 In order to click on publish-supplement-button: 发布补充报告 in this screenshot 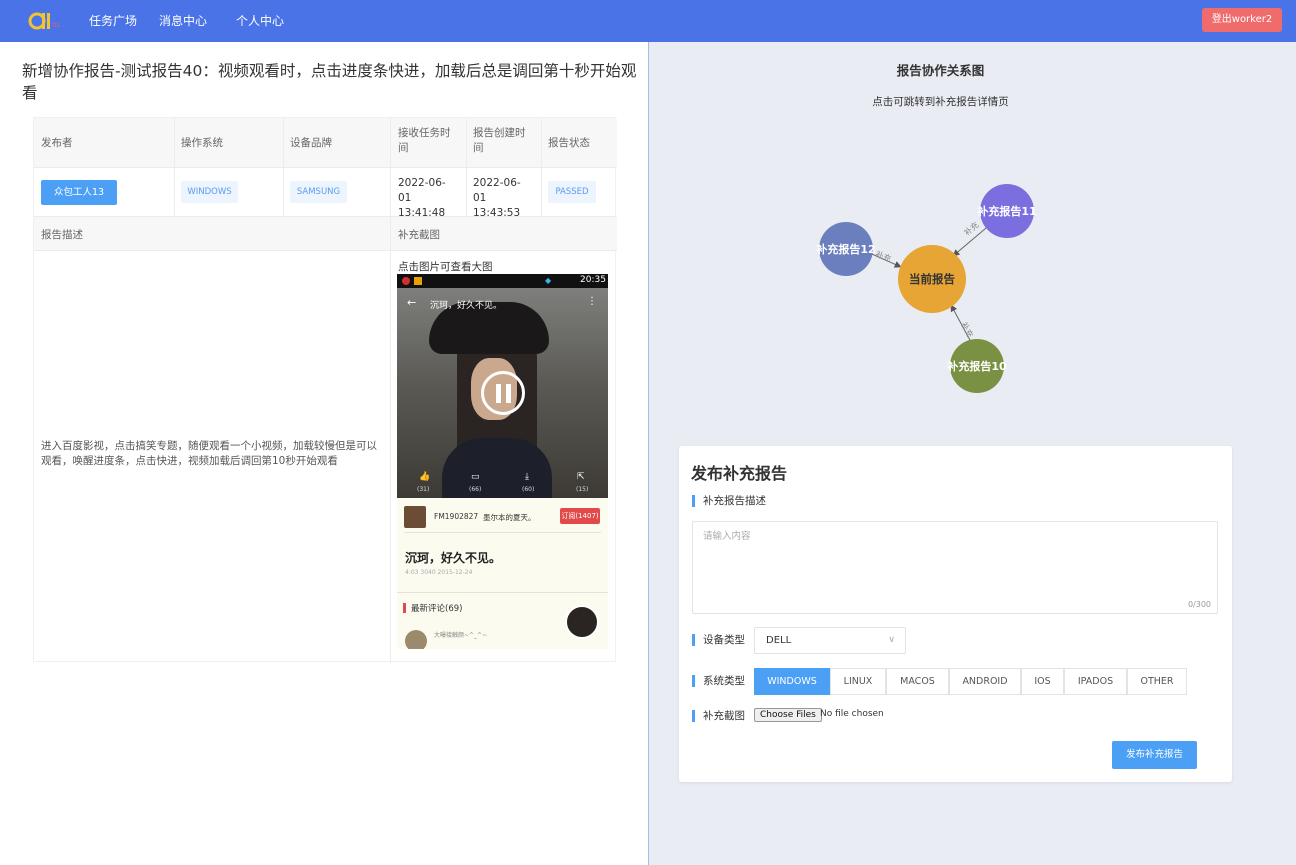, I will do `click(1154, 755)`.